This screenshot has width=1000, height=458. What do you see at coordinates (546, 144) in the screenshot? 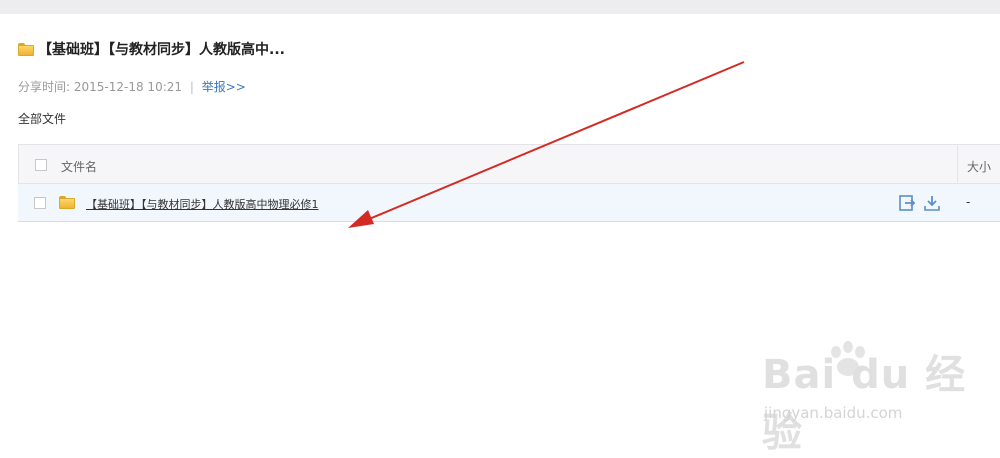
I see `annotation-arrow` at bounding box center [546, 144].